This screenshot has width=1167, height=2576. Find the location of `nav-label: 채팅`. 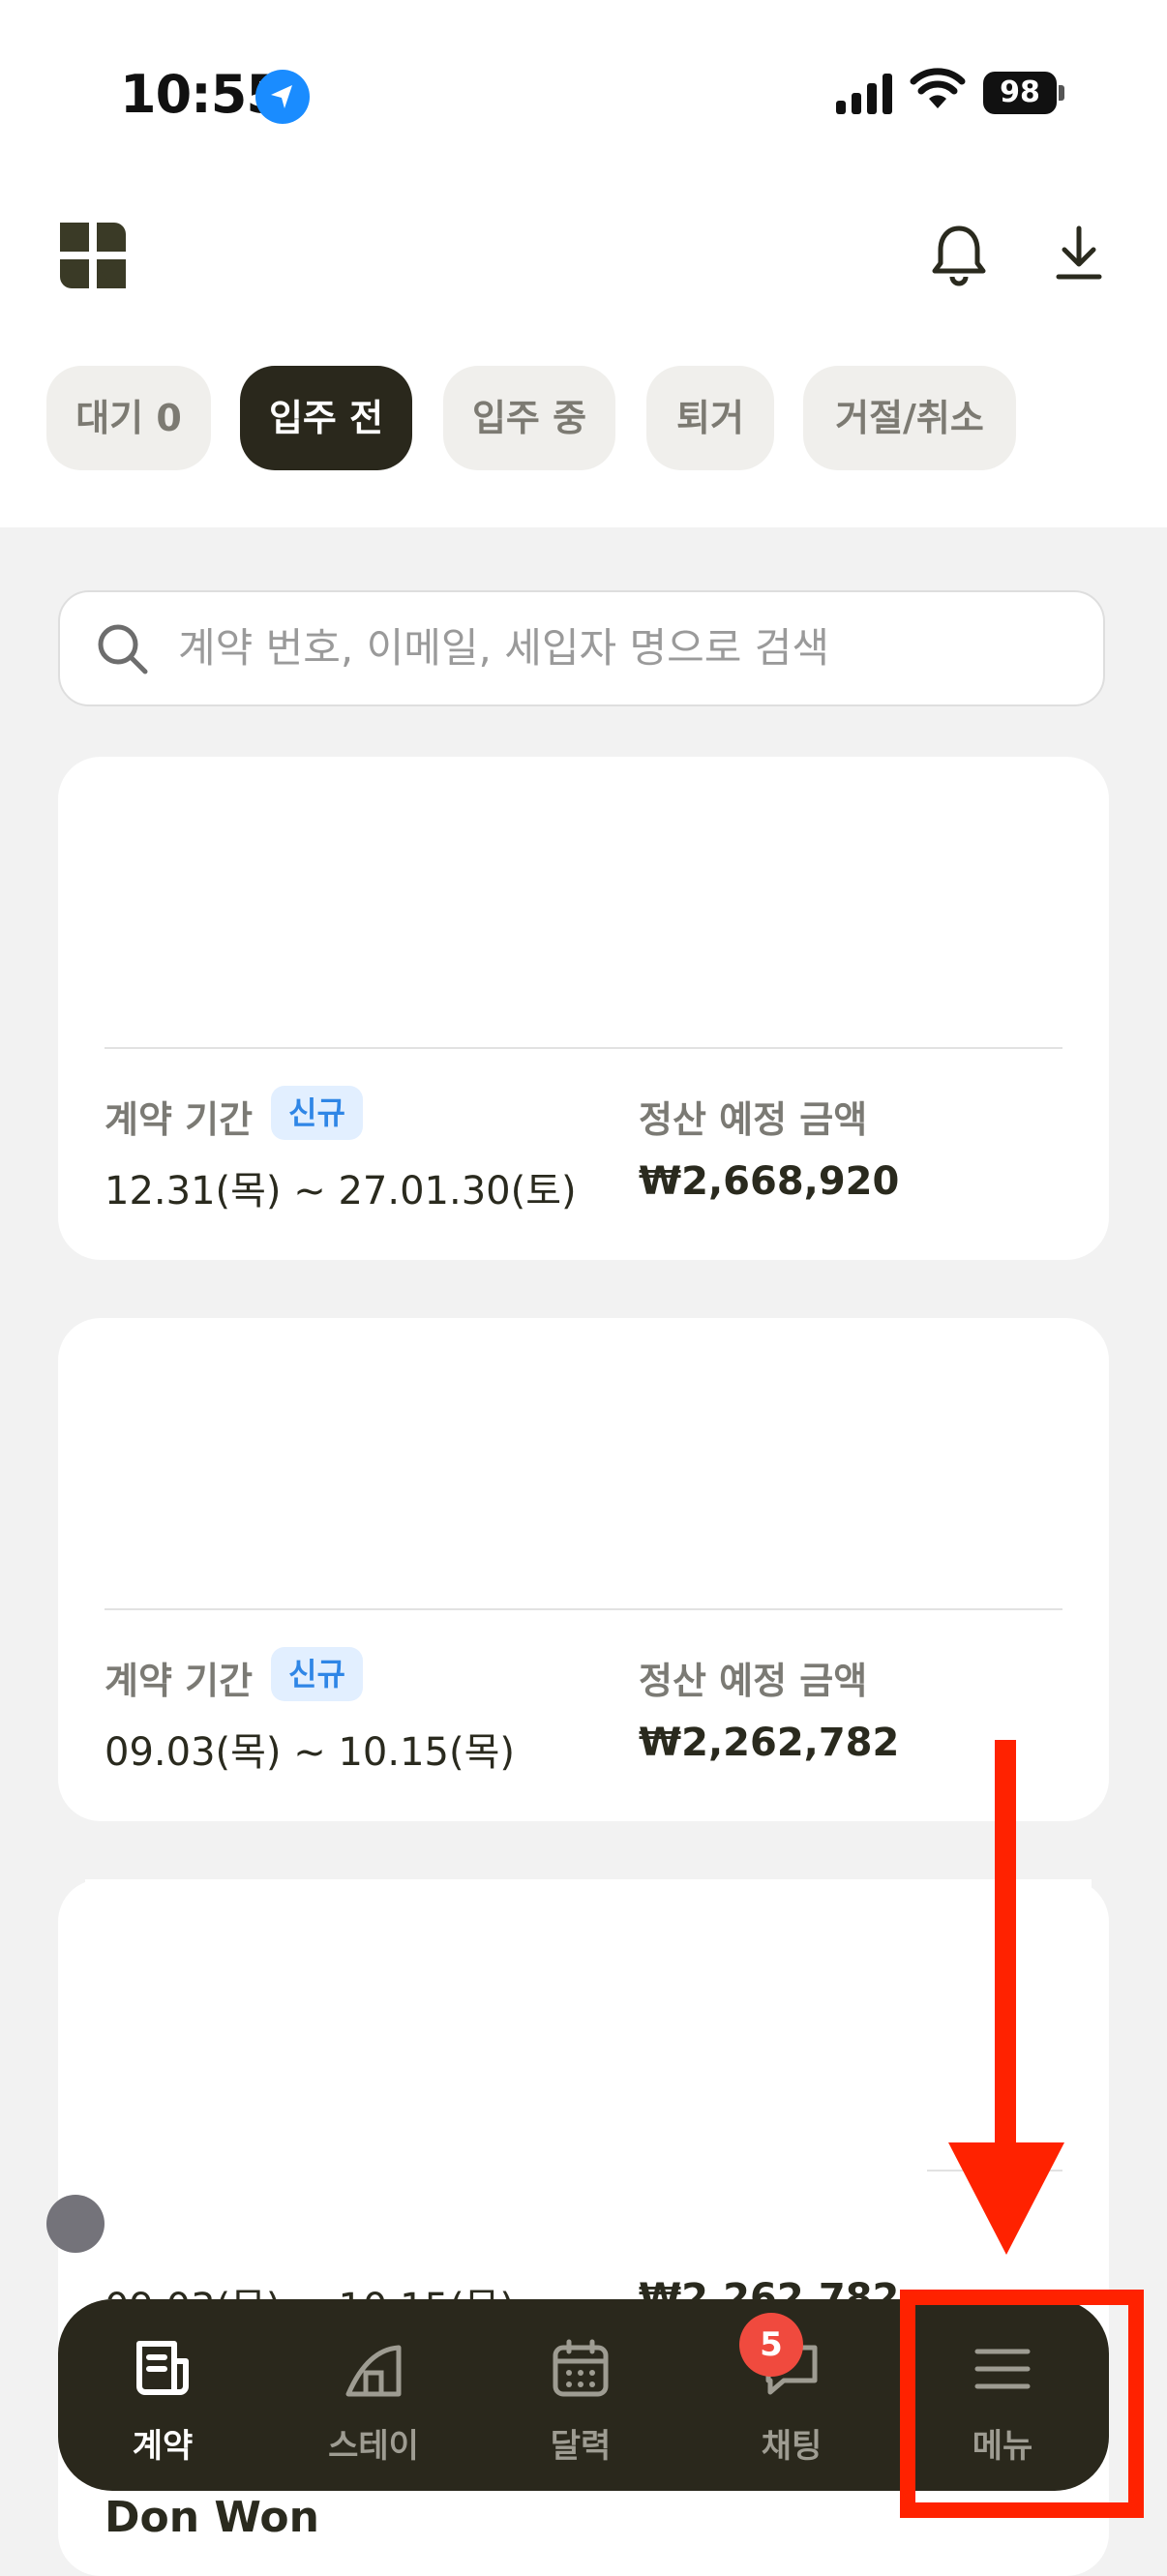

nav-label: 채팅 is located at coordinates (792, 2446).